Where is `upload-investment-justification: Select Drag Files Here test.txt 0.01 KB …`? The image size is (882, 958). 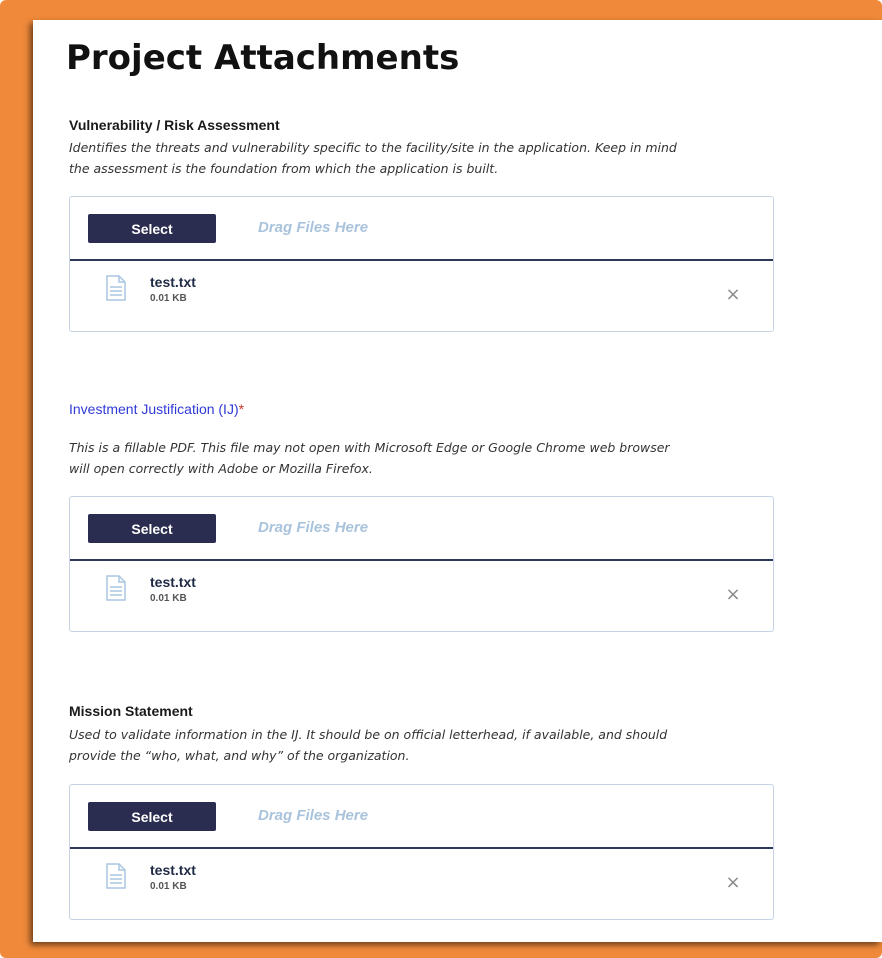
upload-investment-justification: Select Drag Files Here test.txt 0.01 KB … is located at coordinates (421, 564).